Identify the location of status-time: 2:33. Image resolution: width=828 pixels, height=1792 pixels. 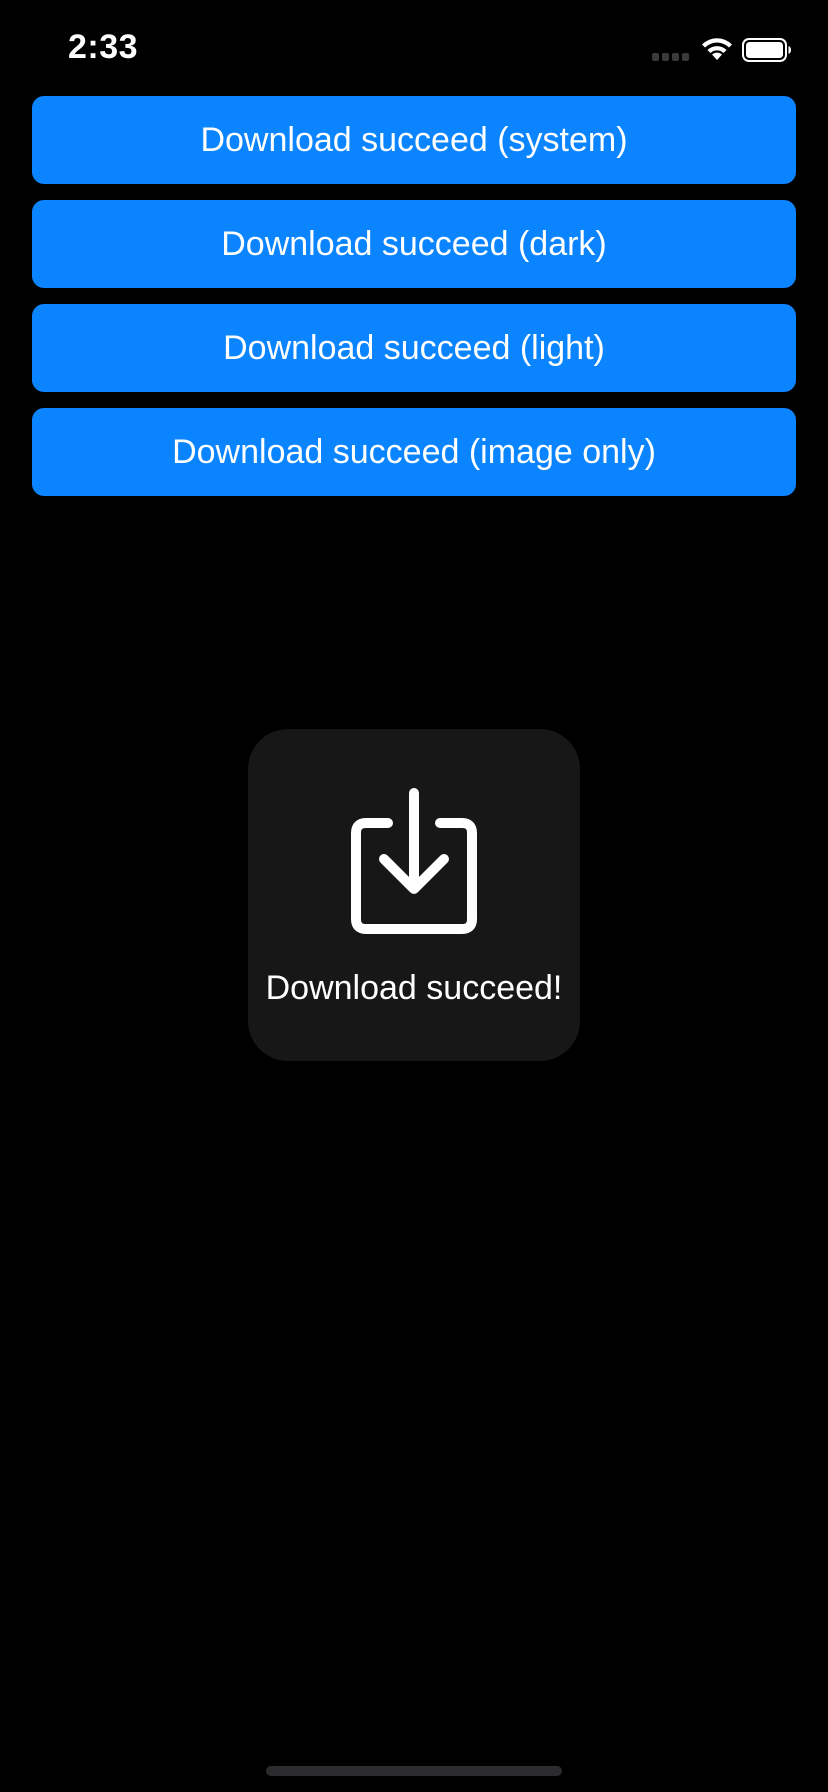
(103, 47).